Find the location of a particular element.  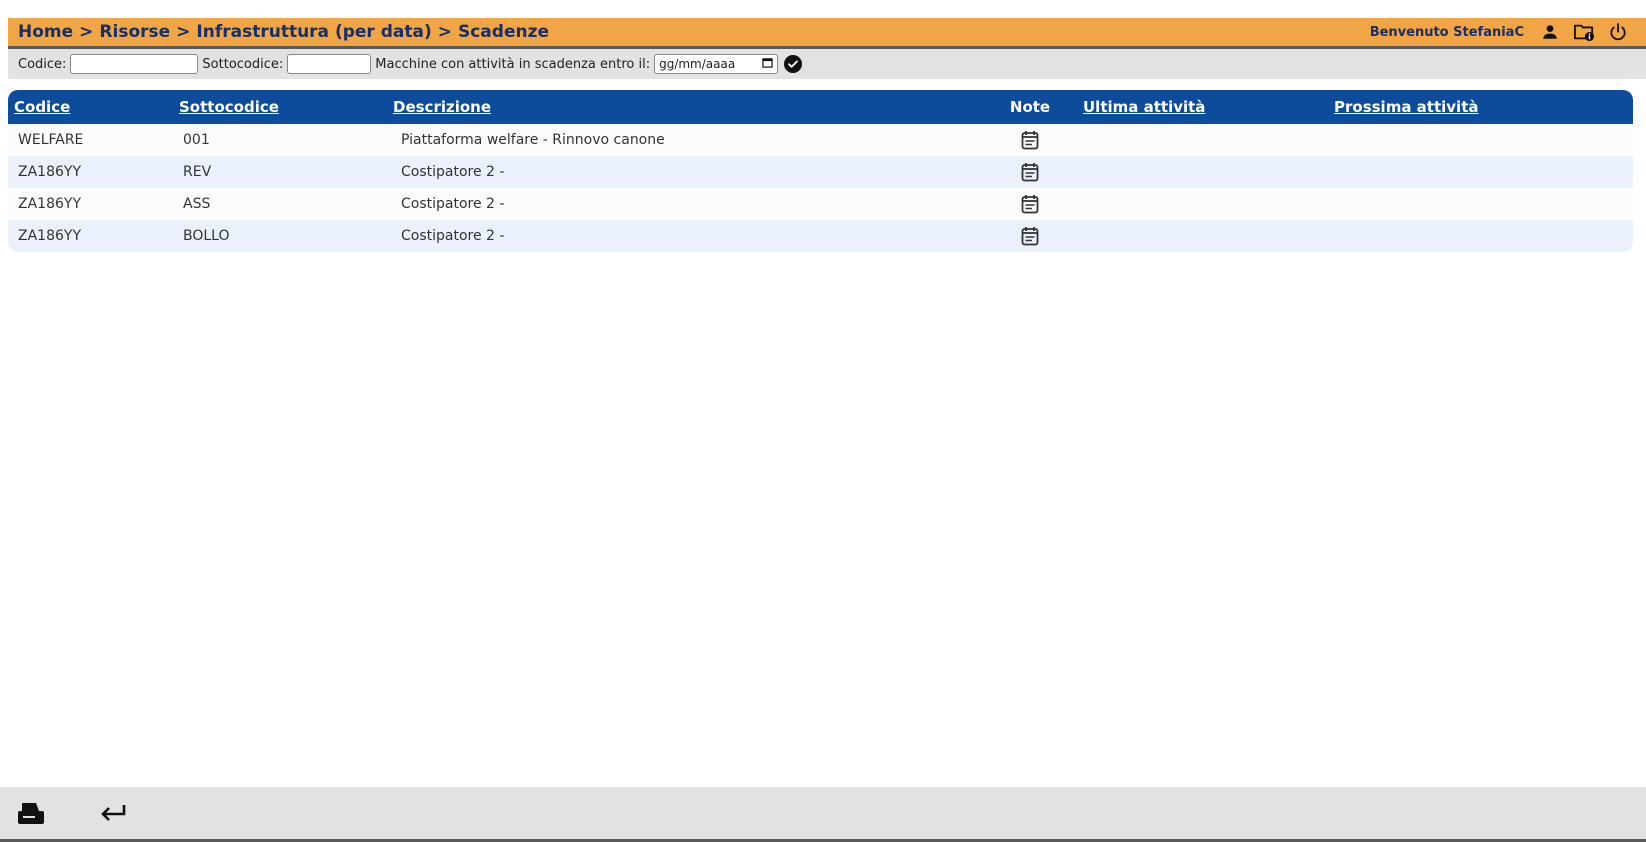

column-header-sottocodice: Sottocodice is located at coordinates (280, 107).